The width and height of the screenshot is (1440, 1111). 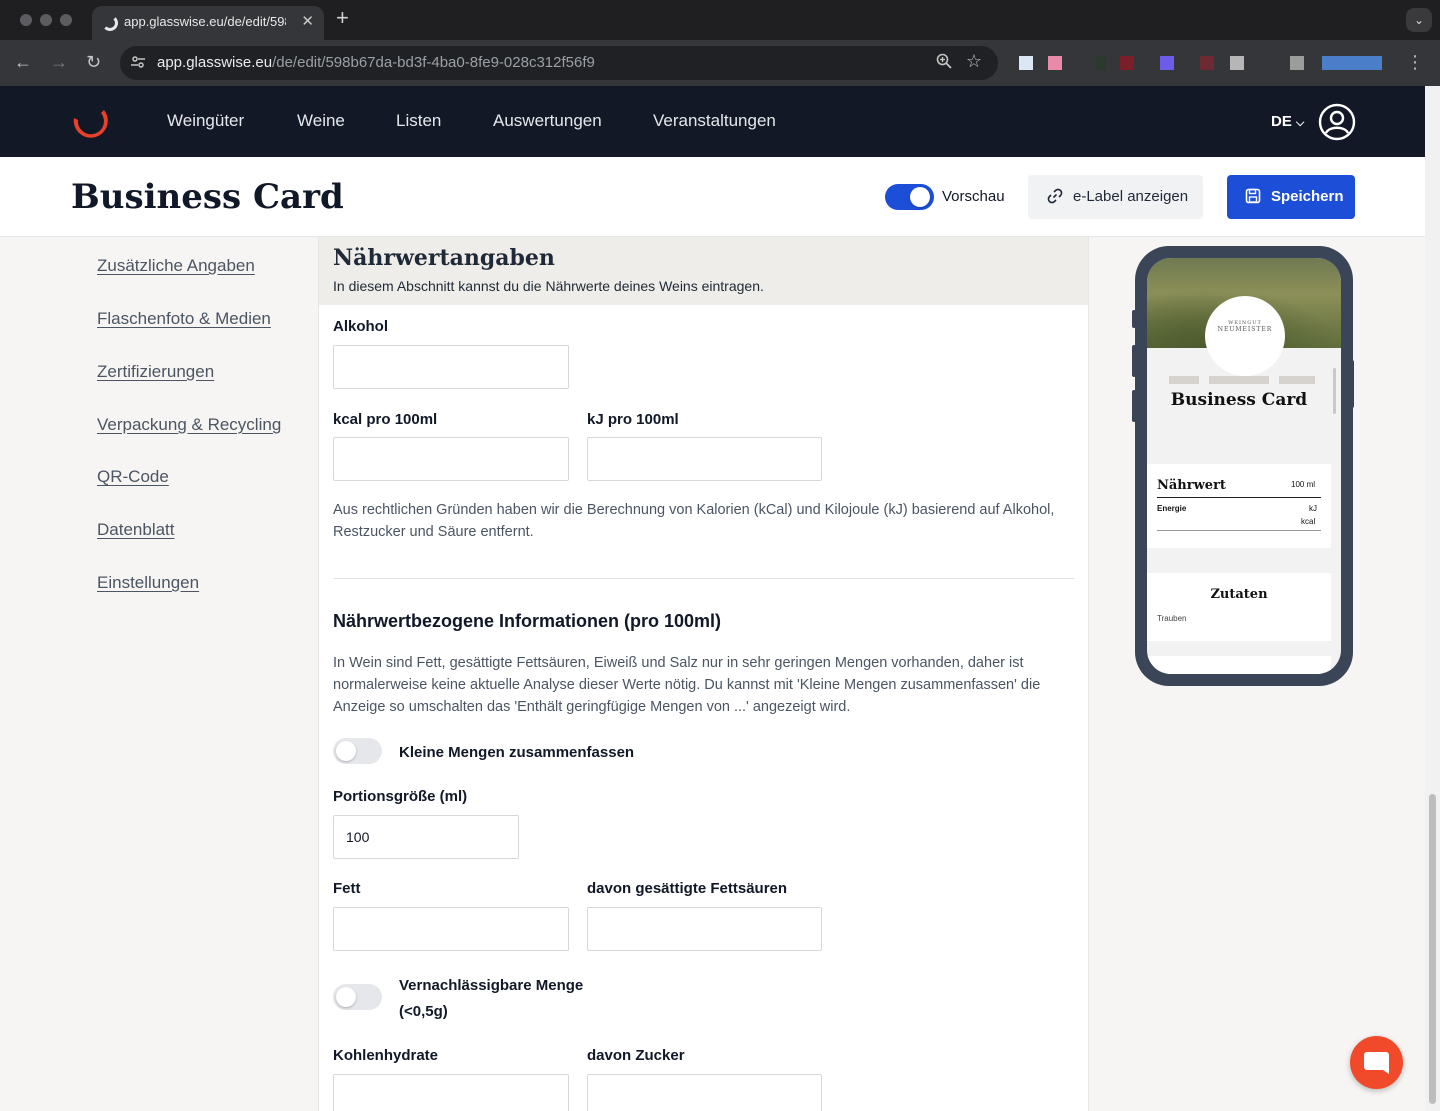 What do you see at coordinates (517, 752) in the screenshot?
I see `small-amounts-label: Kleine Mengen zusammenfassen` at bounding box center [517, 752].